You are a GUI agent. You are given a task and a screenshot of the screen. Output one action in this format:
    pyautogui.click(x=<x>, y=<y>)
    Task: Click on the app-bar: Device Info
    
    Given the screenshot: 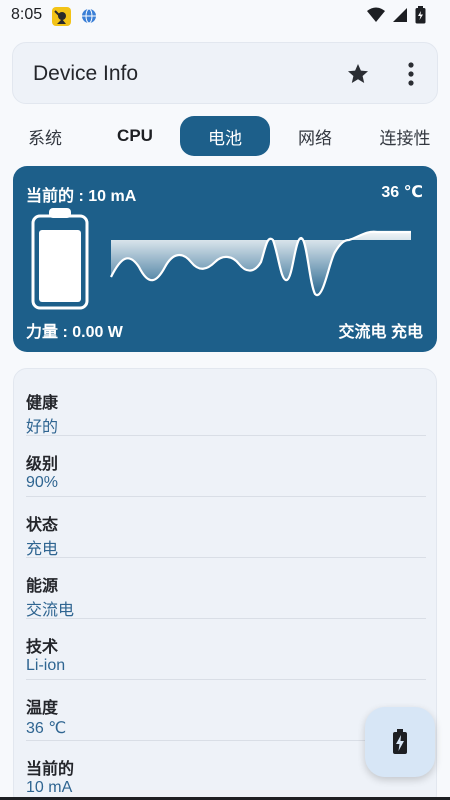 What is the action you would take?
    pyautogui.click(x=225, y=73)
    